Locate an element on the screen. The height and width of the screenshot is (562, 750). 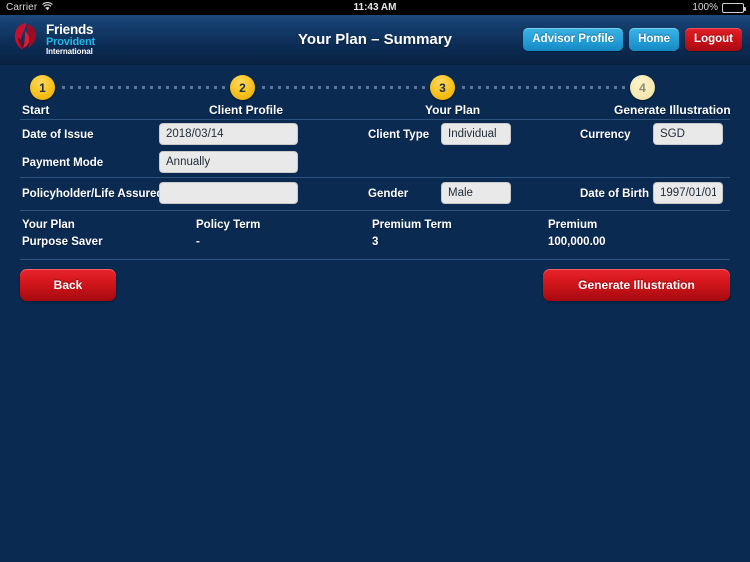
rose-logo-icon is located at coordinates (27, 39).